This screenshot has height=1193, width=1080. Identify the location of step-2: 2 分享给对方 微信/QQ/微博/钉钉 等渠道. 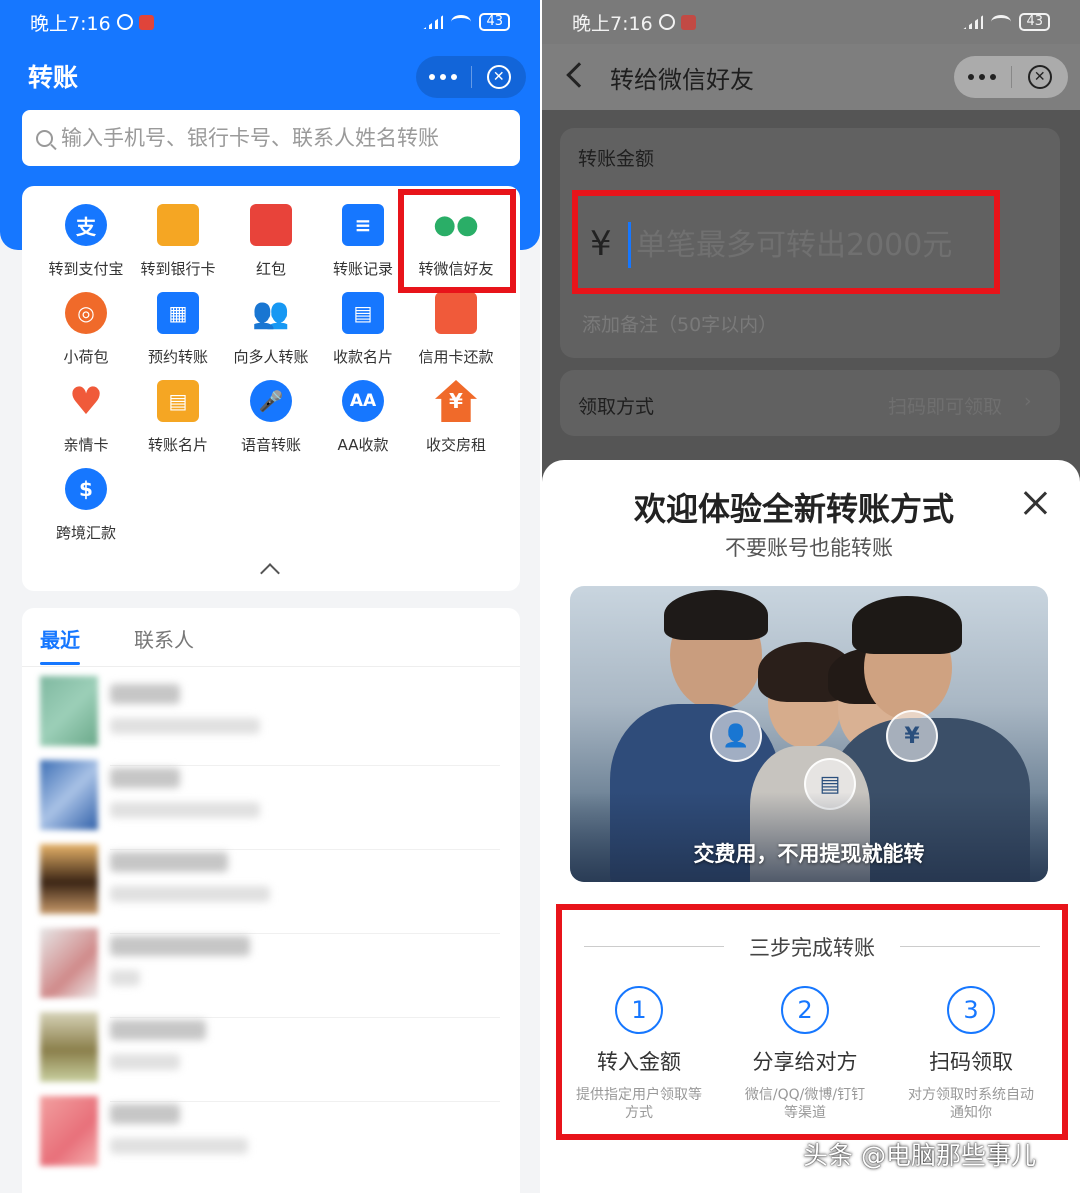
(805, 1054).